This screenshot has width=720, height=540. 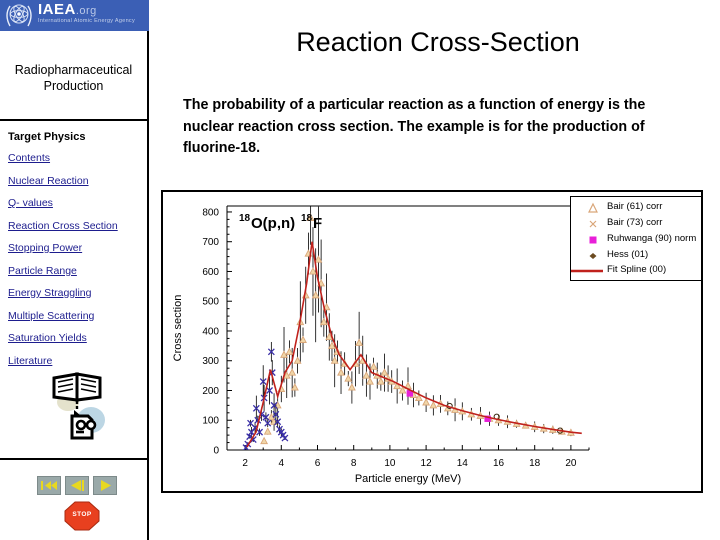 I want to click on legend-label-hess: Hess (01), so click(x=628, y=254).